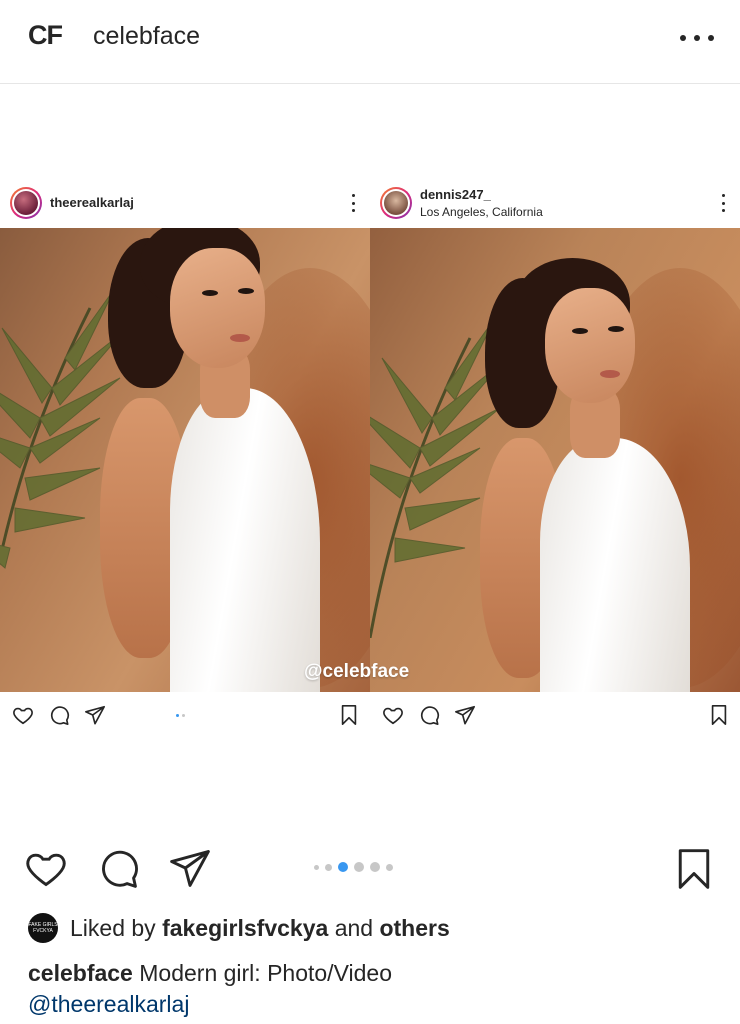 The height and width of the screenshot is (1024, 740). Describe the element at coordinates (245, 928) in the screenshot. I see `liker-username: fakegirlsfvckya` at that location.